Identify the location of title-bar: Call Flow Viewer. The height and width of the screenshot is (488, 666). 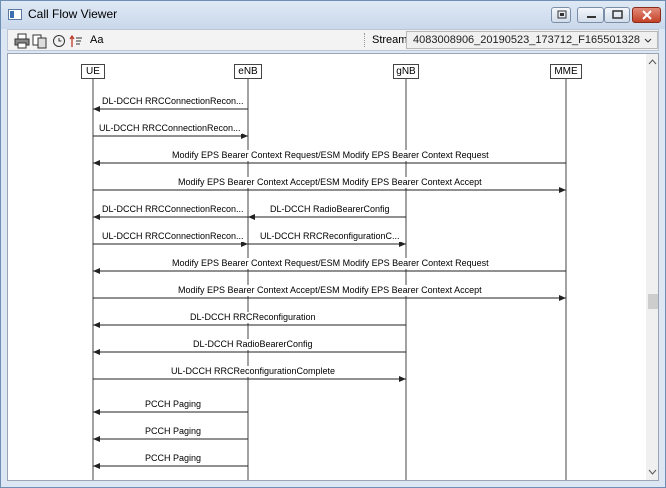
(333, 15).